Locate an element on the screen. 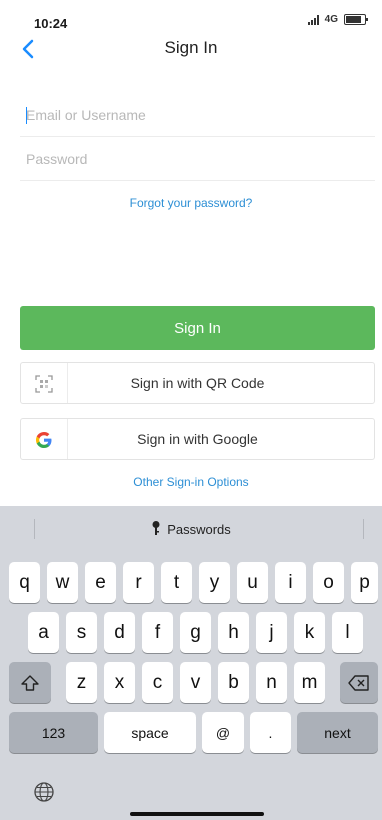 This screenshot has width=382, height=820. qr-sign-in-button: Sign in with QR Code is located at coordinates (197, 383).